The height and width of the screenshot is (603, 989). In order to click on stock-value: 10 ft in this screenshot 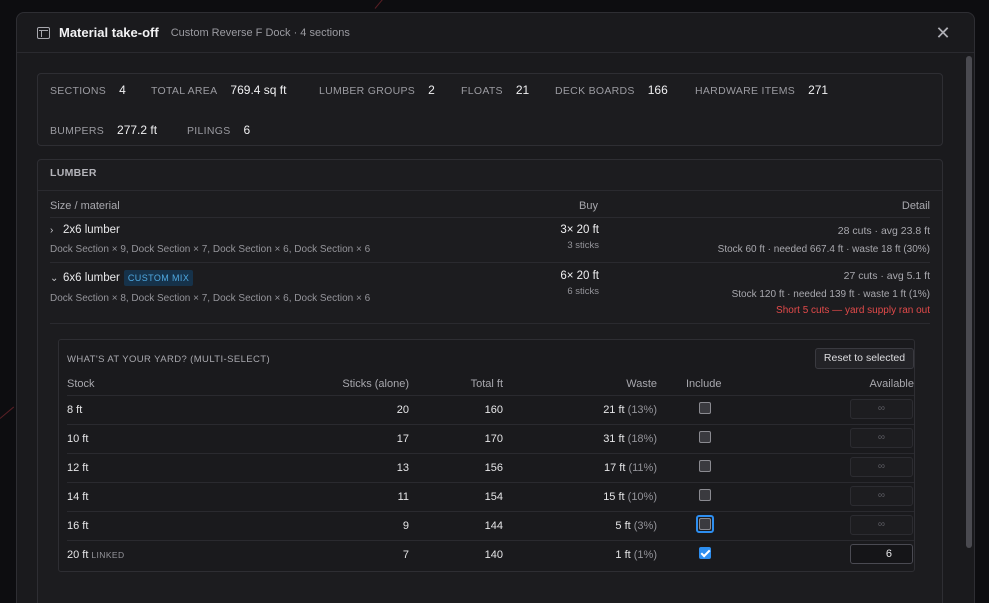, I will do `click(78, 439)`.